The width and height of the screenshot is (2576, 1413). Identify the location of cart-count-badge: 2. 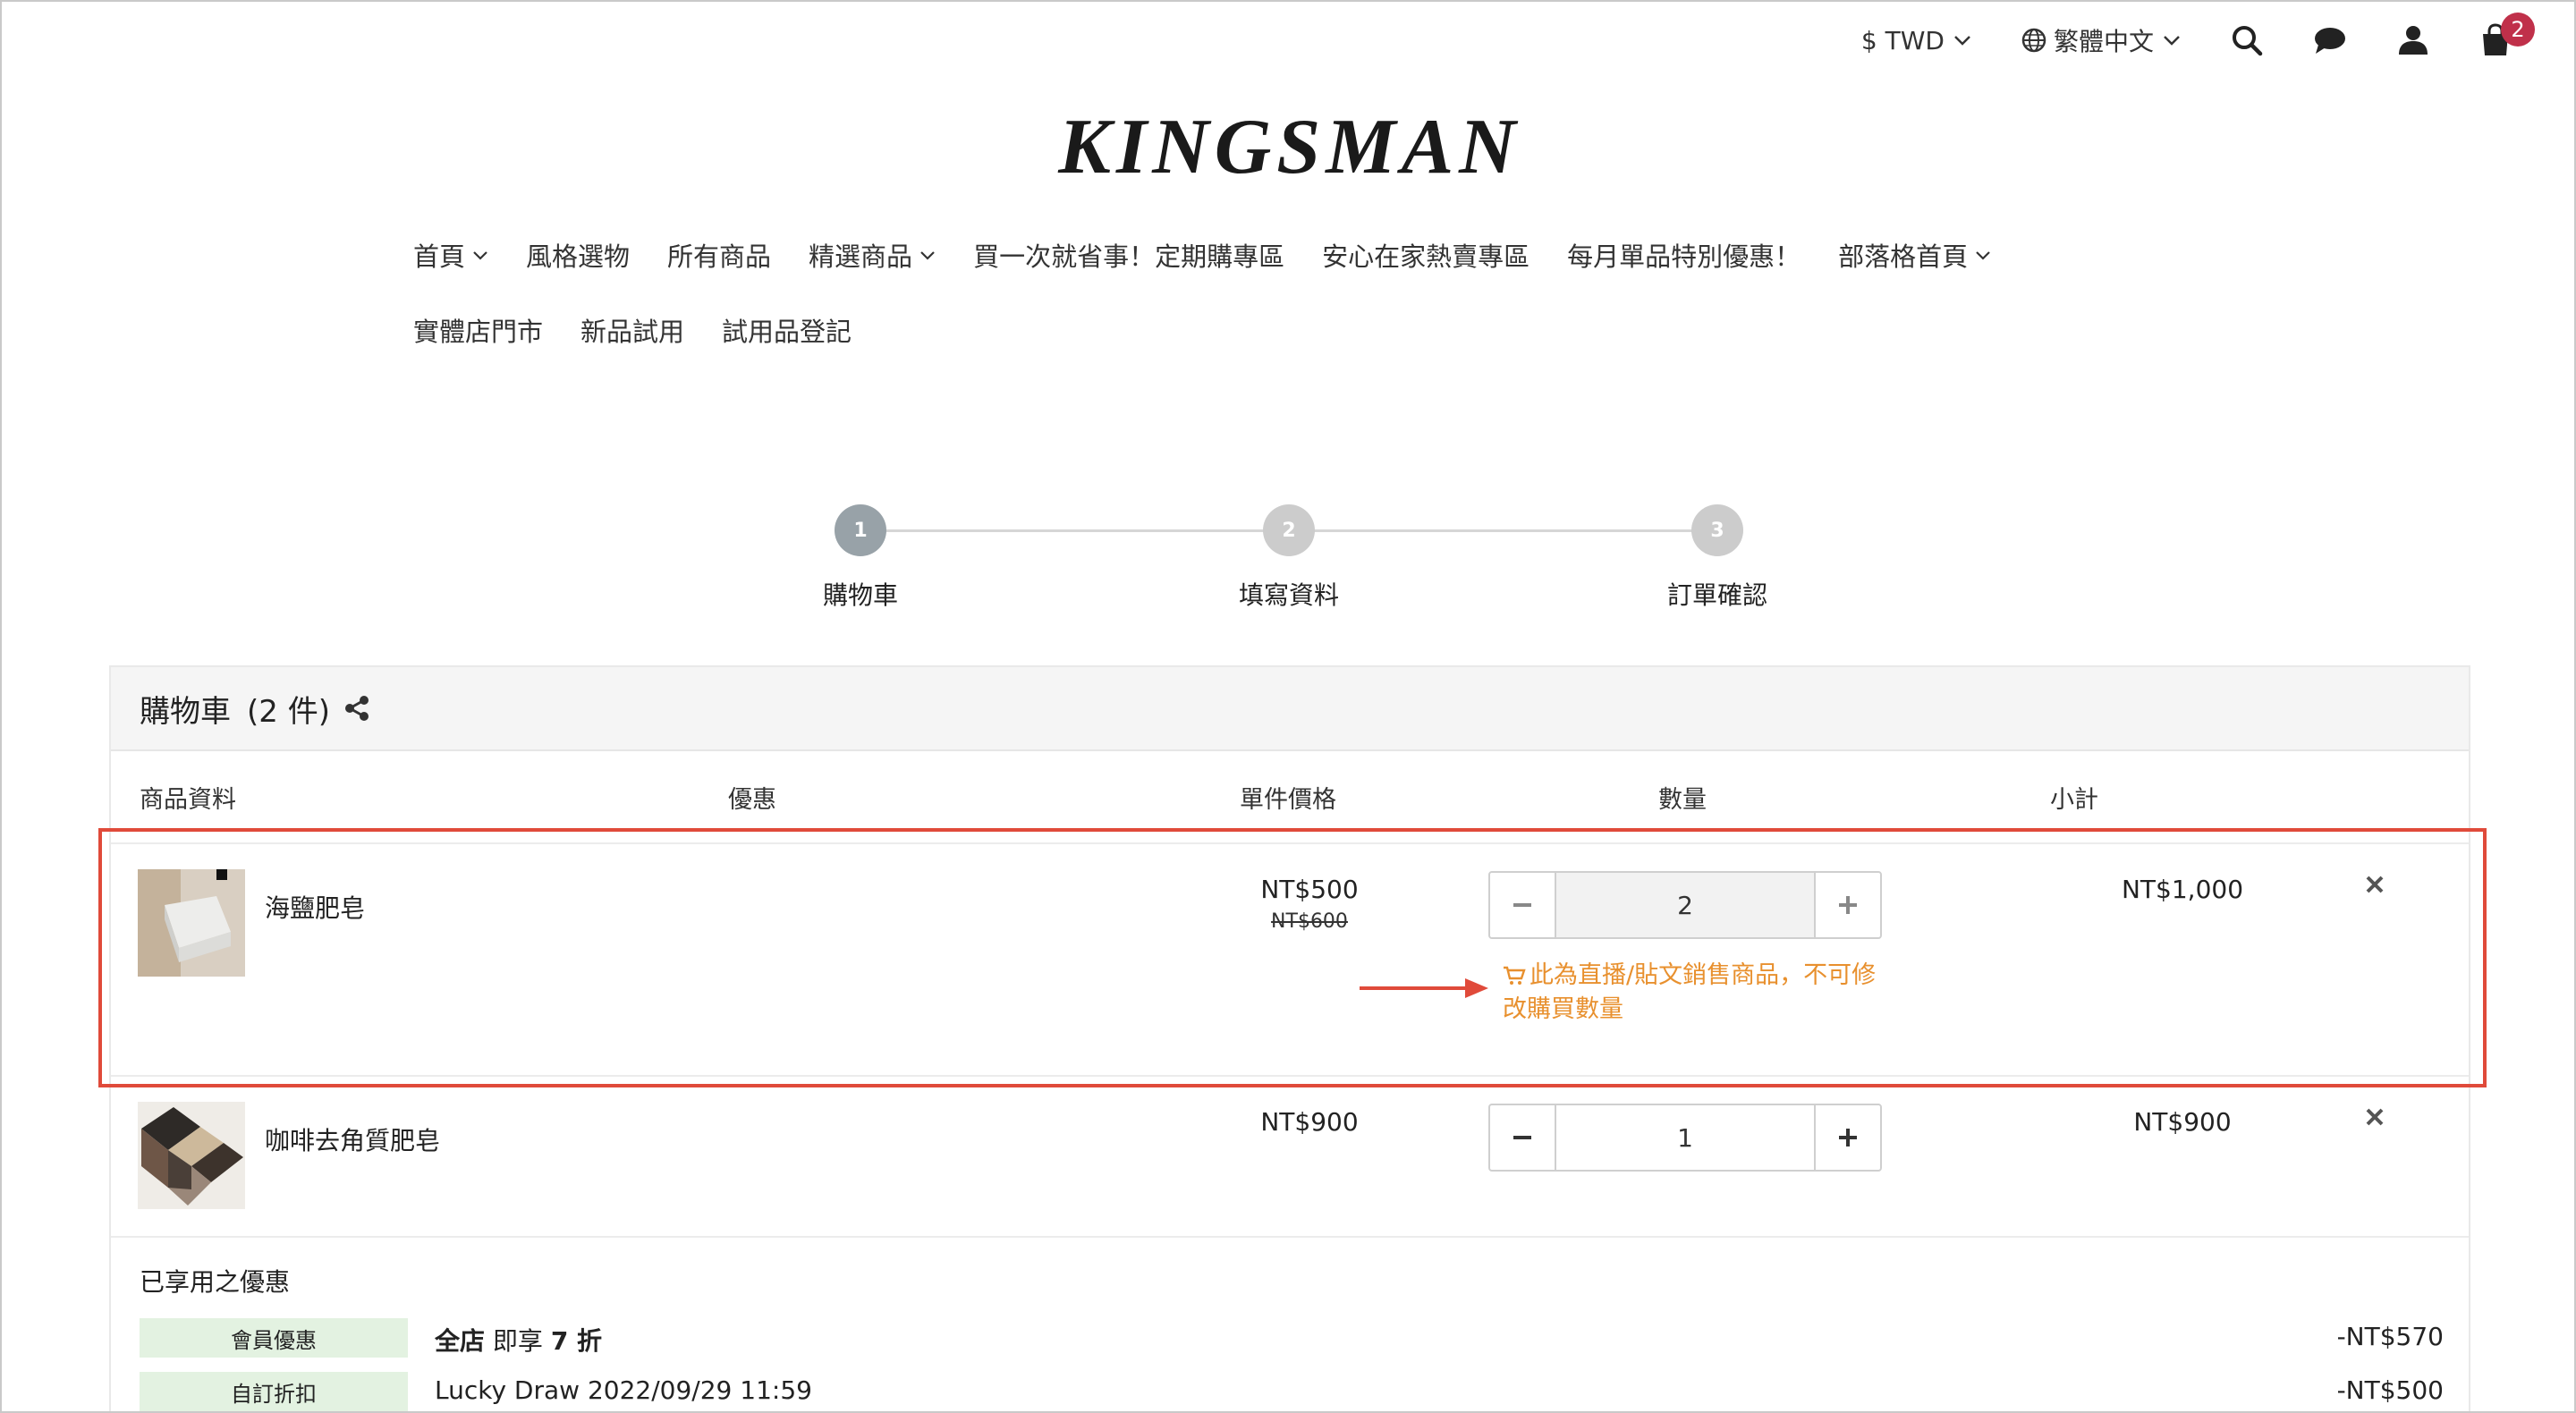
(2518, 30).